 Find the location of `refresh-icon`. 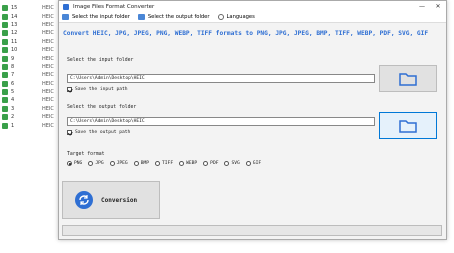

refresh-icon is located at coordinates (84, 200).